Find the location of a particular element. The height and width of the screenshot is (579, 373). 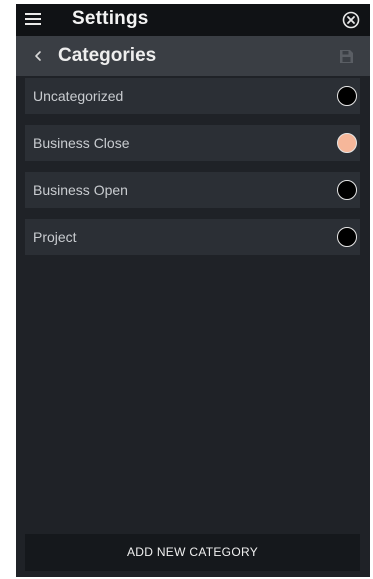

floppy-disk-icon is located at coordinates (346, 56).